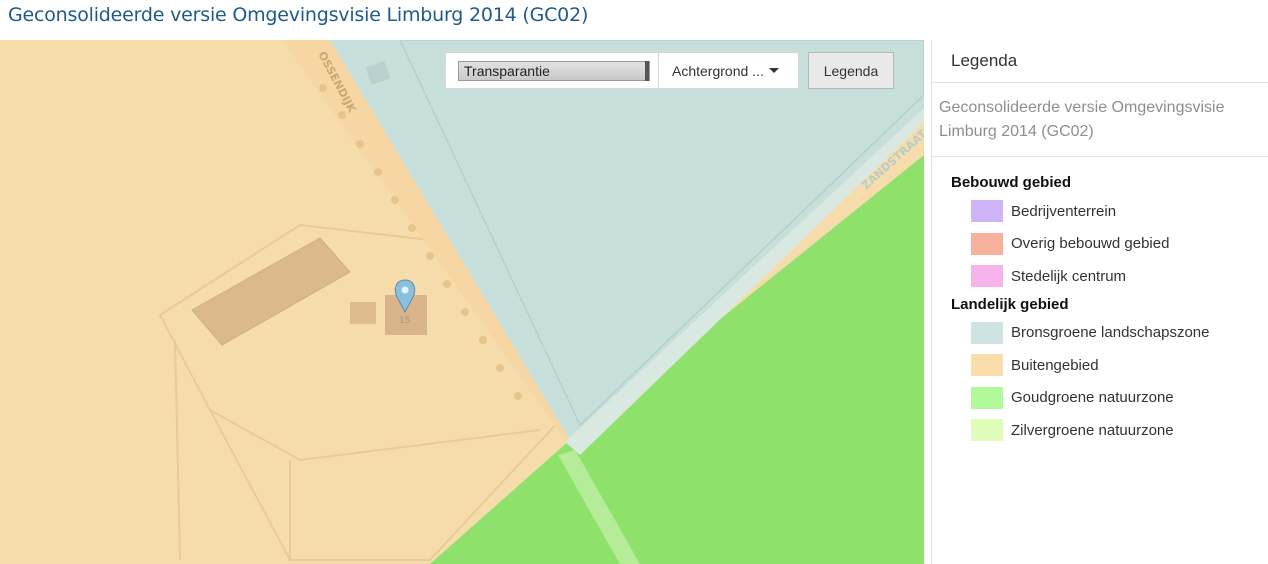  What do you see at coordinates (1092, 398) in the screenshot?
I see `legend-item-label: Goudgroene natuurzone` at bounding box center [1092, 398].